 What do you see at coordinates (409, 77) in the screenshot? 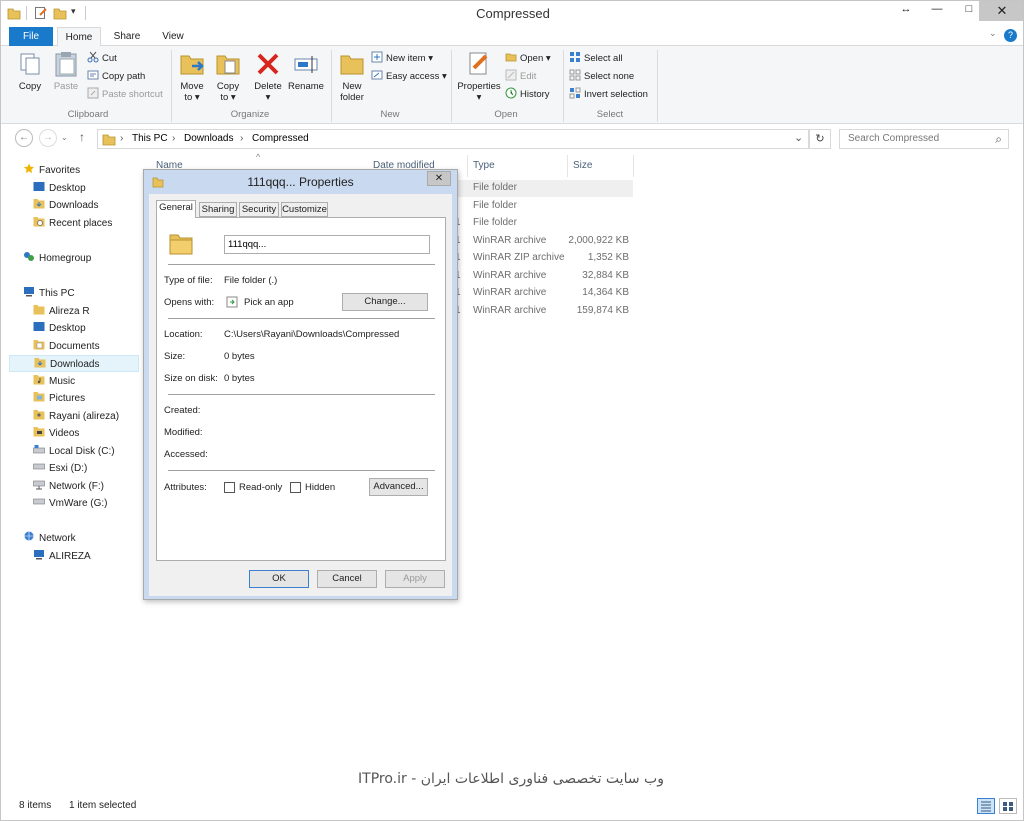
I see `easy-access-button: Easy access ▾` at bounding box center [409, 77].